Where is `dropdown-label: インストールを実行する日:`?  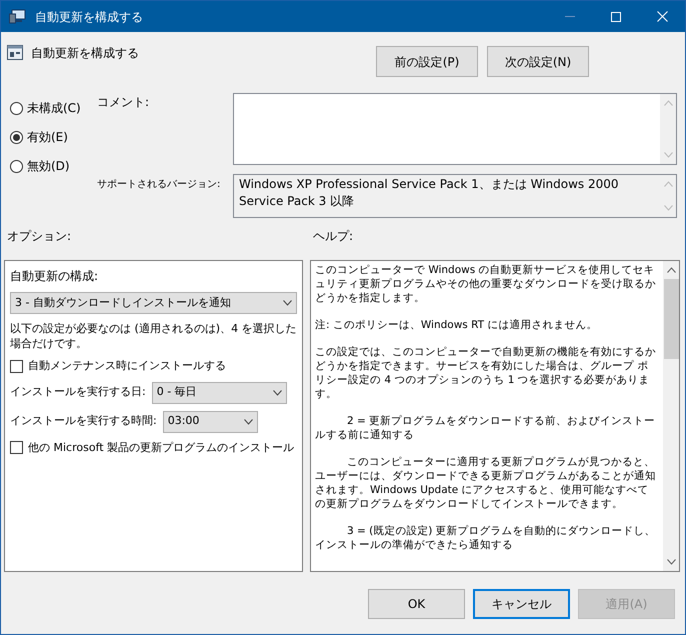 dropdown-label: インストールを実行する日: is located at coordinates (78, 392).